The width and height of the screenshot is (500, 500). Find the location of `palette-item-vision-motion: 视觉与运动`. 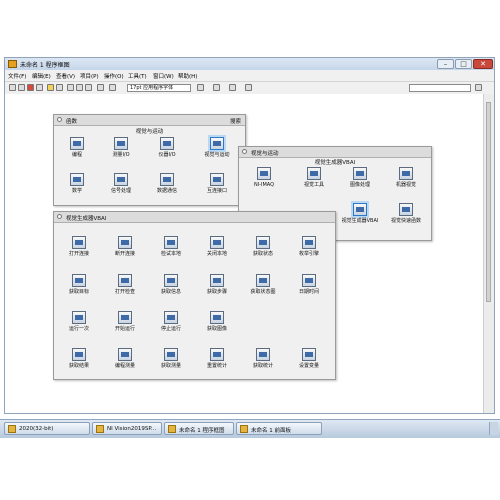

palette-item-vision-motion: 视觉与运动 is located at coordinates (217, 150).